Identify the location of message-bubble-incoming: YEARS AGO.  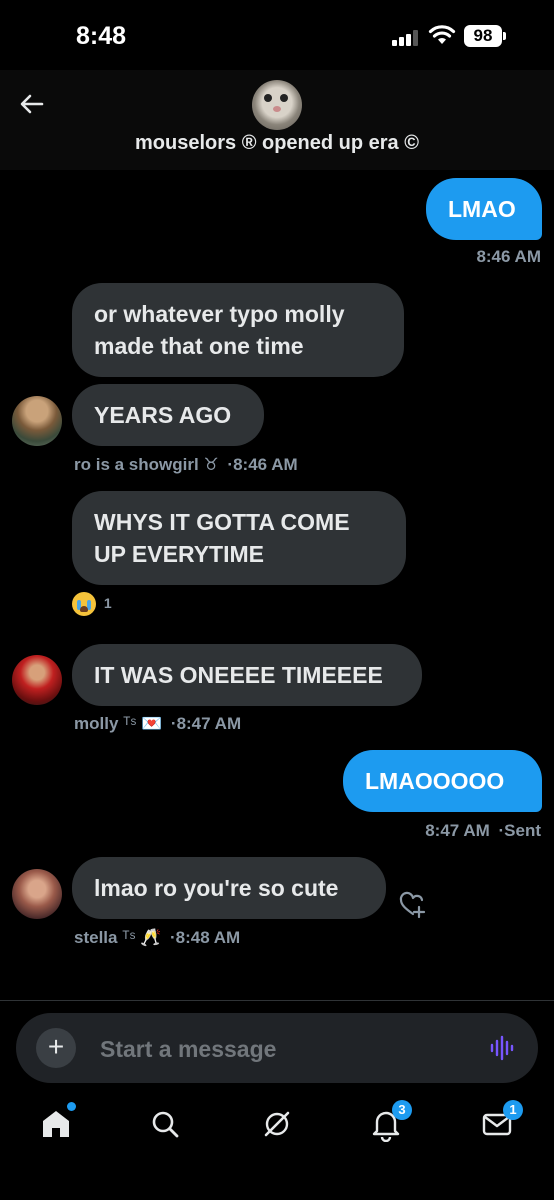
(168, 415).